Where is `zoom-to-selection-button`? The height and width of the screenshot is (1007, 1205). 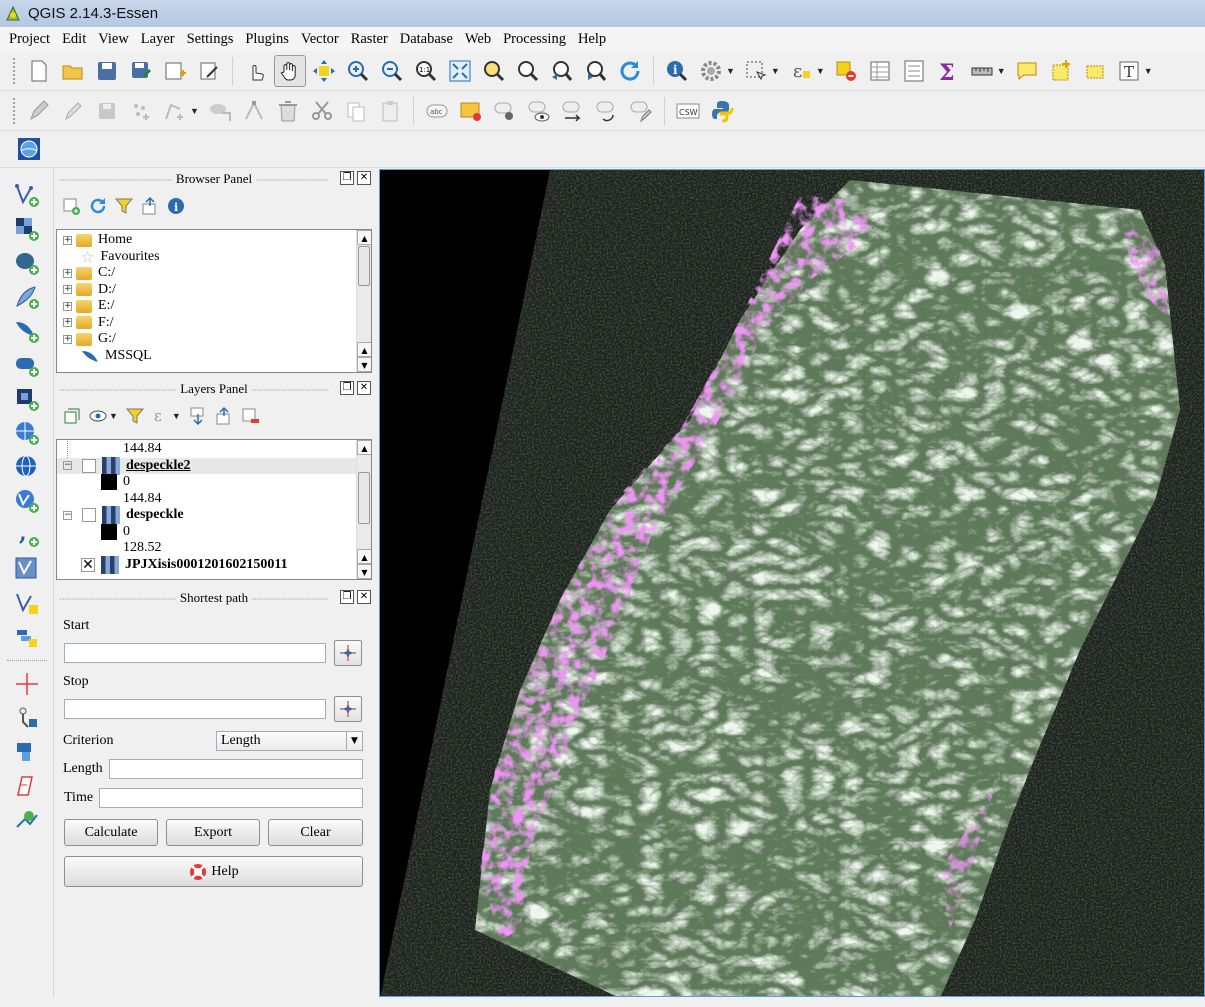 zoom-to-selection-button is located at coordinates (494, 71).